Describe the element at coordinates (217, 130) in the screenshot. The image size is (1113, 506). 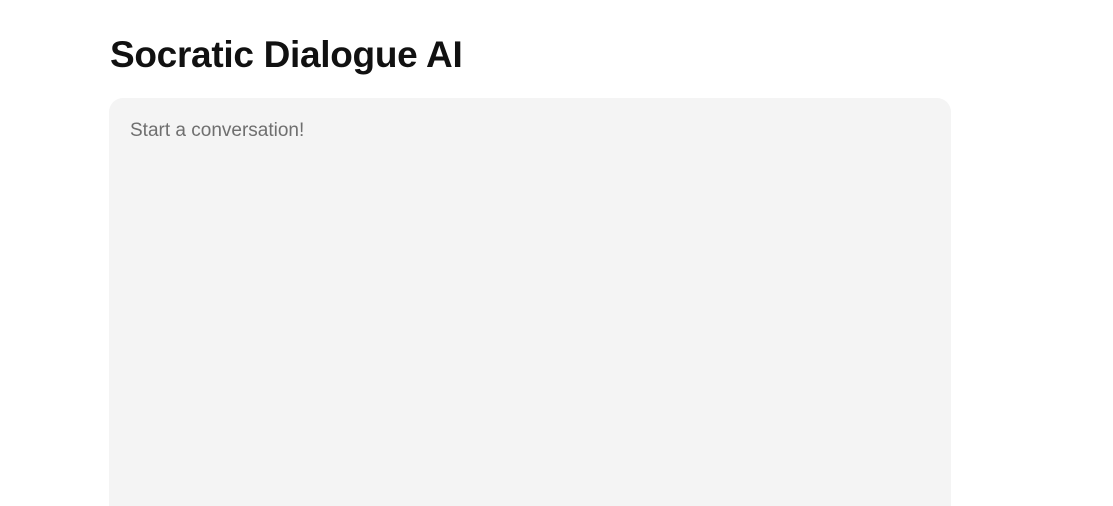
I see `empty-chat-message: Start a conversation!` at that location.